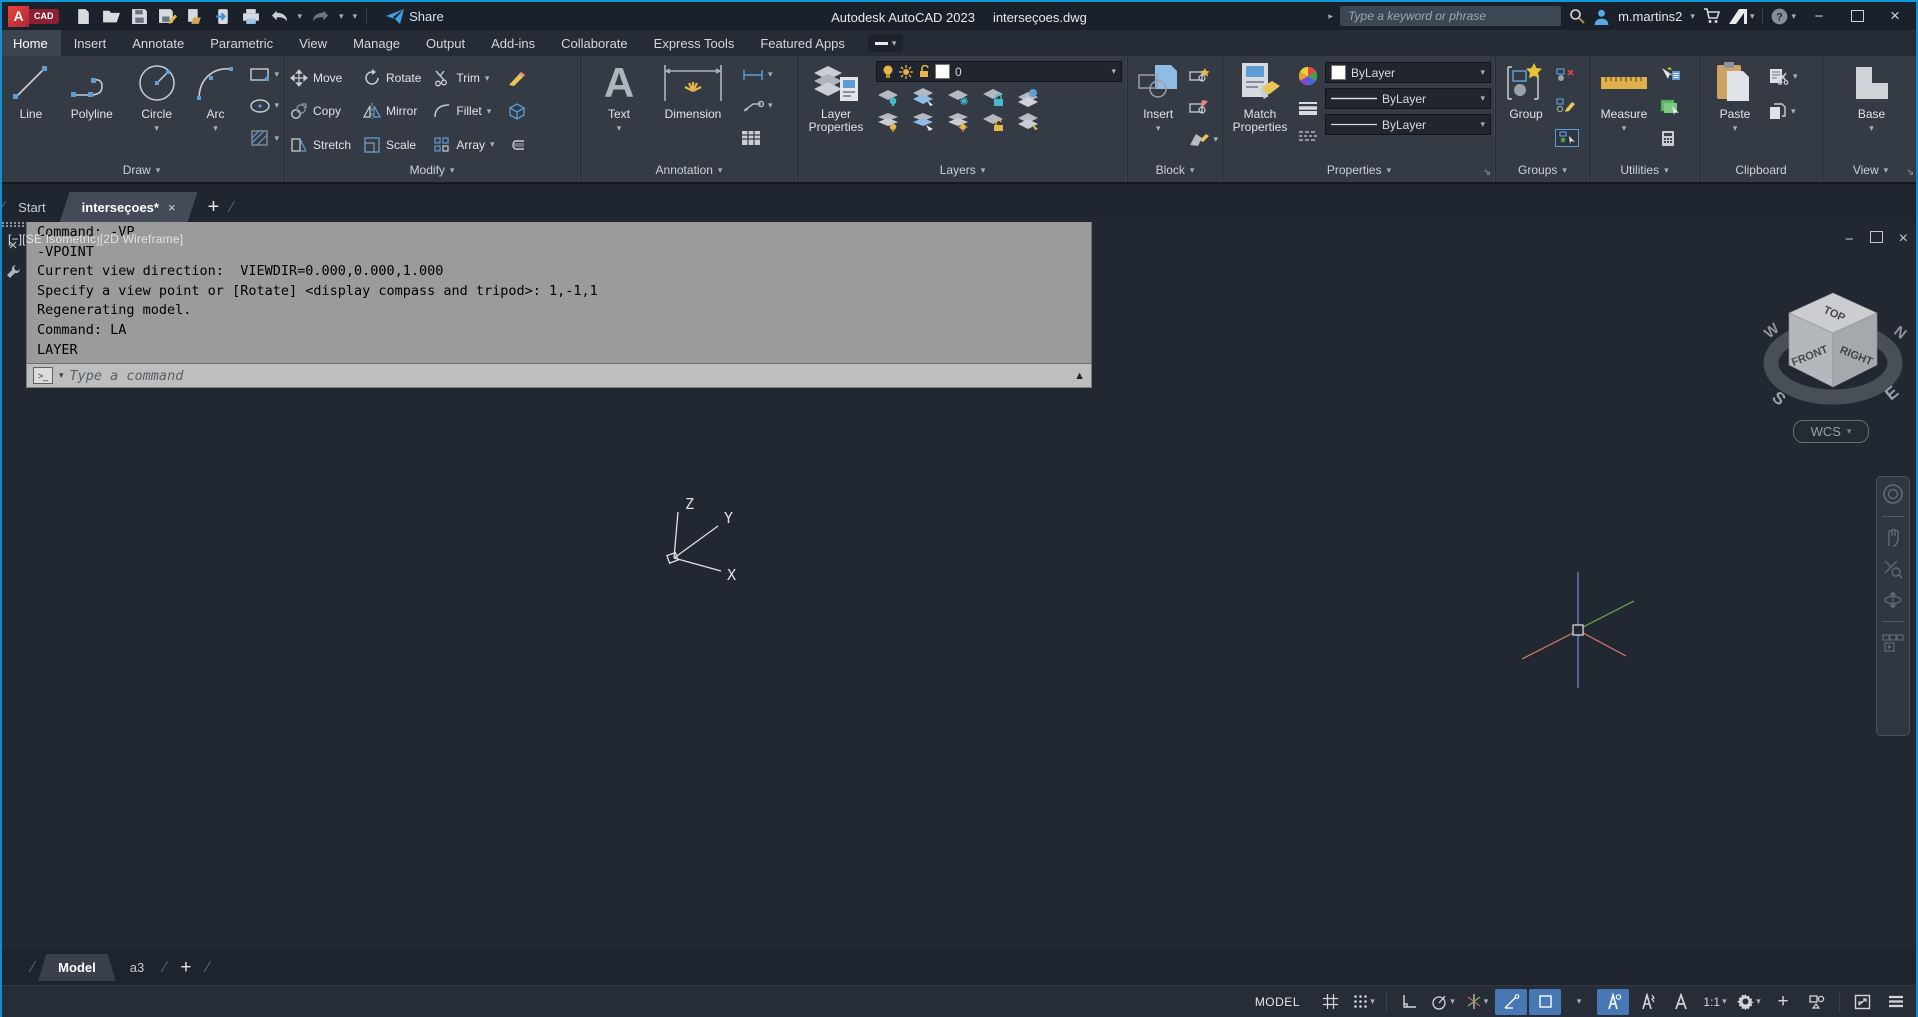  What do you see at coordinates (1364, 1002) in the screenshot?
I see `snap-mode-button: ▾` at bounding box center [1364, 1002].